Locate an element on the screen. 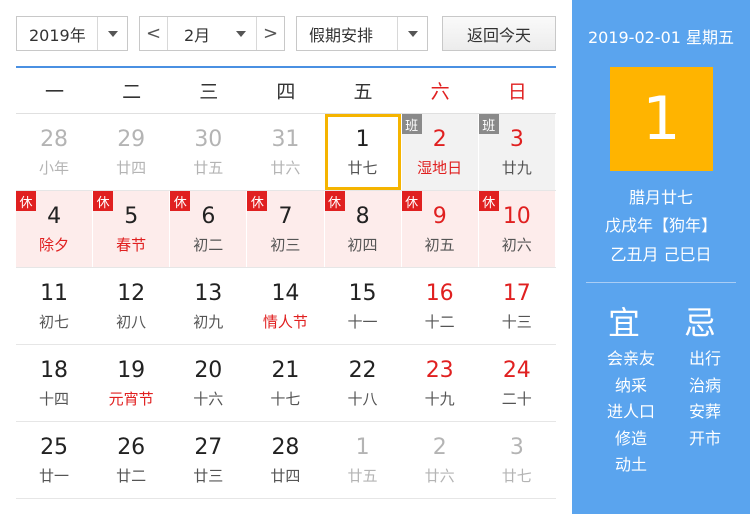  month-select-value: 2月 is located at coordinates (197, 35).